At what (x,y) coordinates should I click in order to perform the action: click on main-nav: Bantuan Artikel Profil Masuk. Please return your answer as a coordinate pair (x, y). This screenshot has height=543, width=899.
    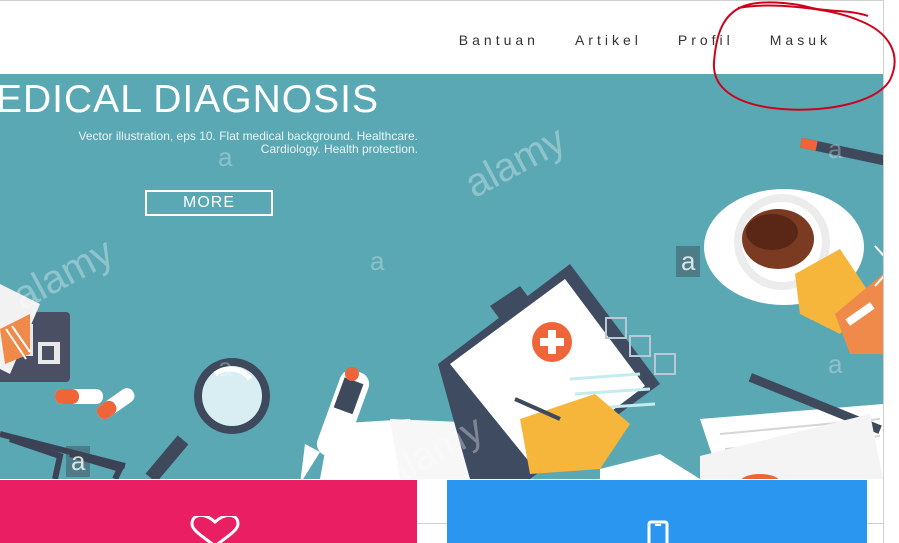
    Looking at the image, I should click on (645, 40).